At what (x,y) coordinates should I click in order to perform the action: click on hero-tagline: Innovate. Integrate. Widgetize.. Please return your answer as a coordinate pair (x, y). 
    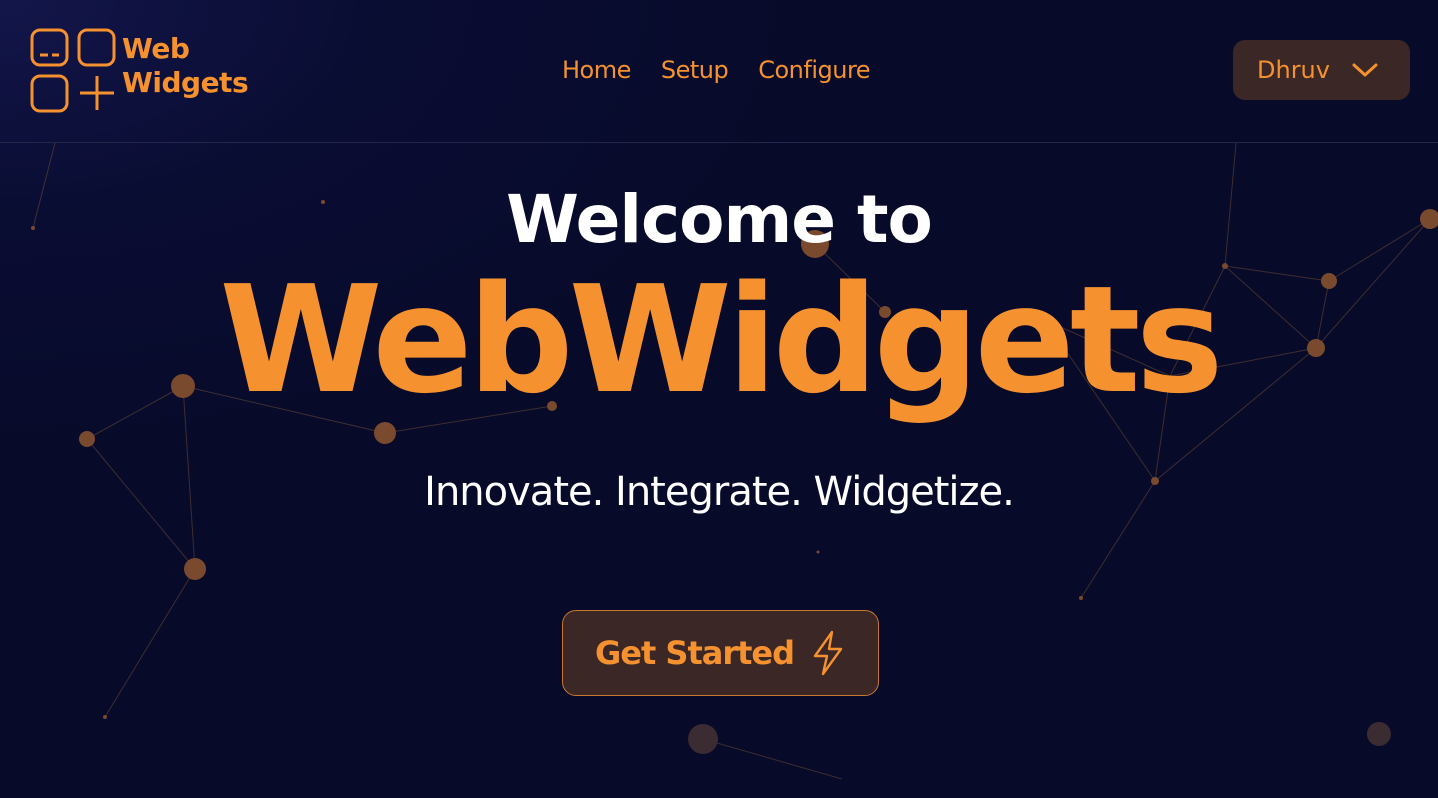
    Looking at the image, I should click on (719, 492).